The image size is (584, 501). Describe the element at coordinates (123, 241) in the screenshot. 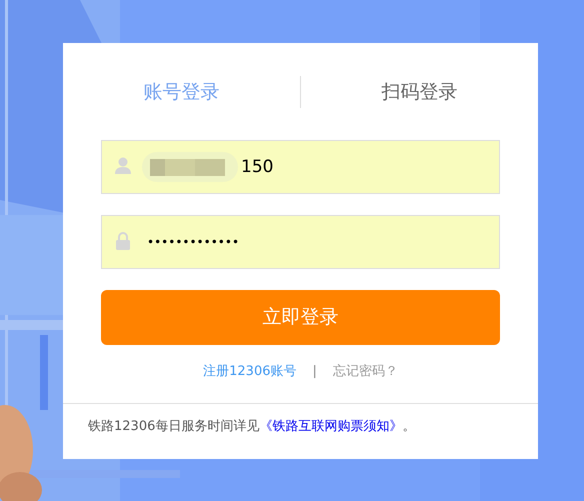

I see `lock-icon` at that location.